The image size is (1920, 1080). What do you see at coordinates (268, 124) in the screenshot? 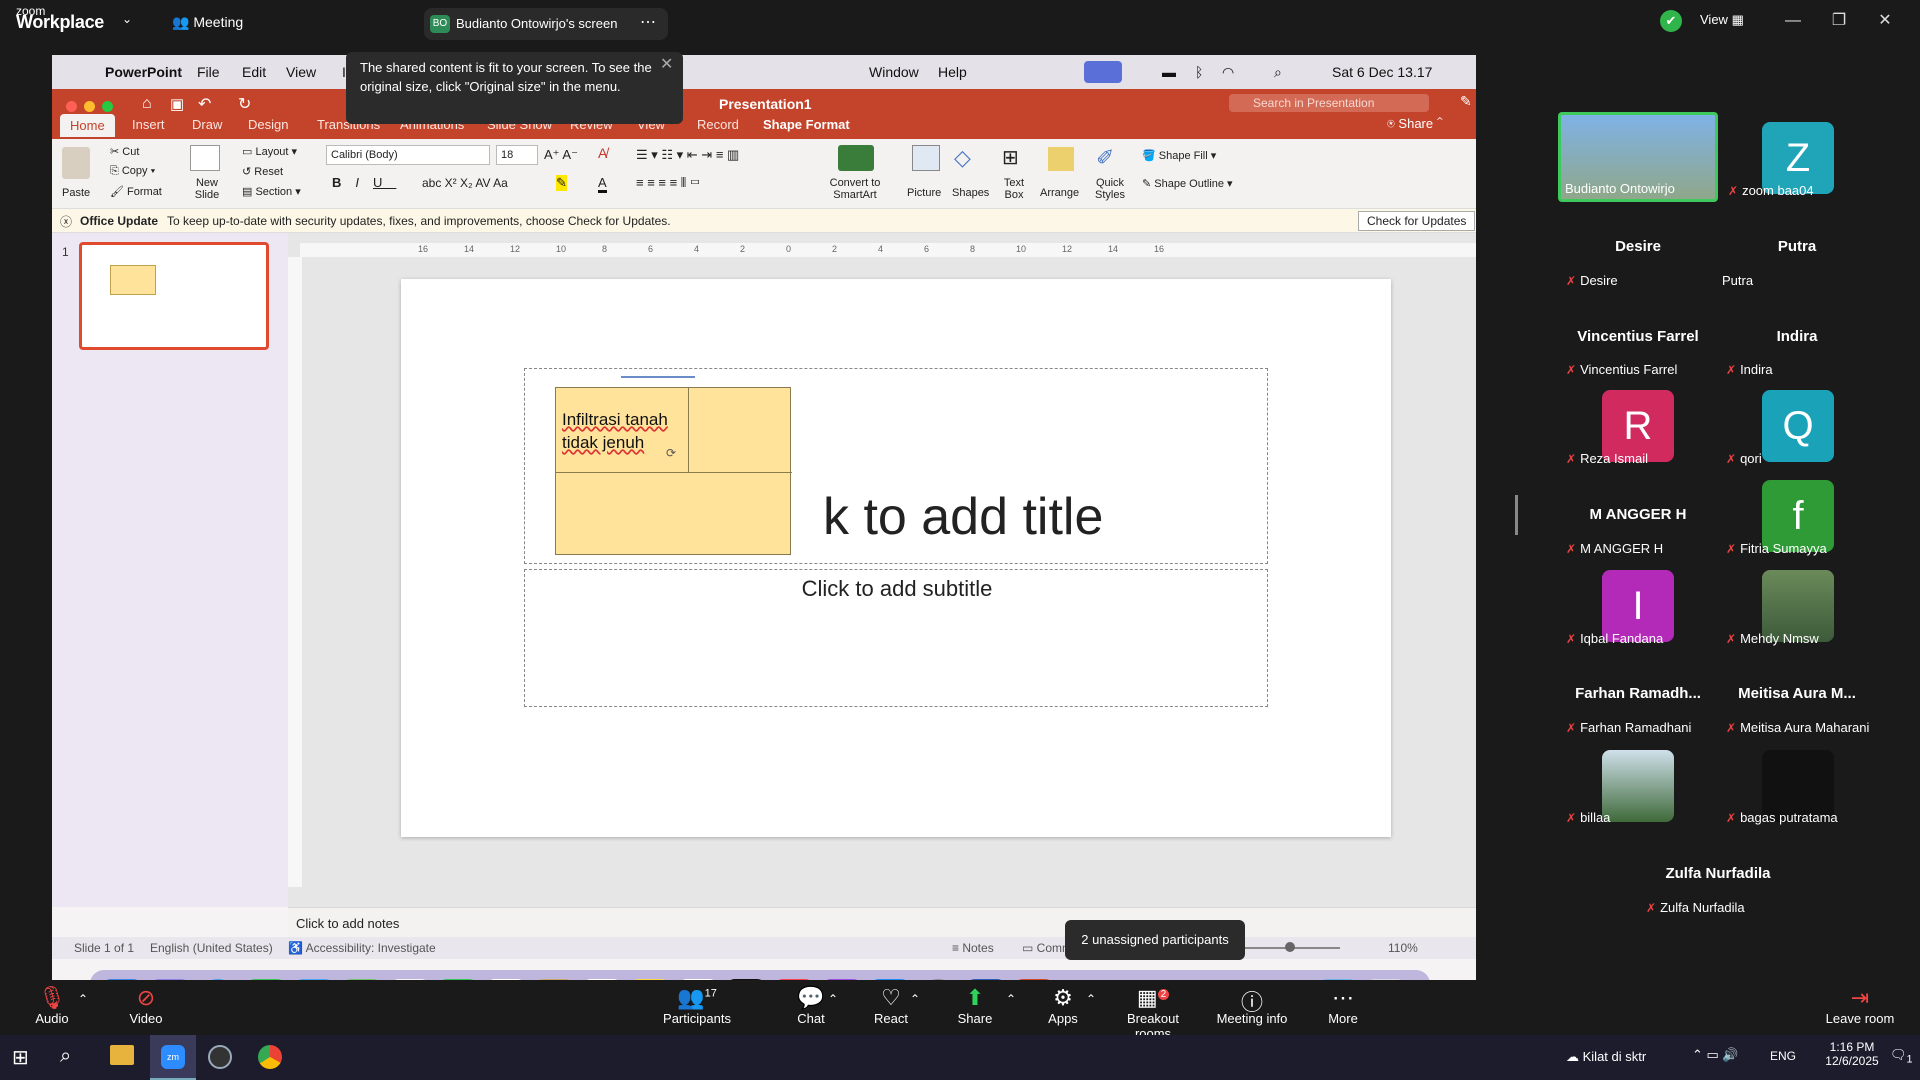
I see `tab-design: Design` at bounding box center [268, 124].